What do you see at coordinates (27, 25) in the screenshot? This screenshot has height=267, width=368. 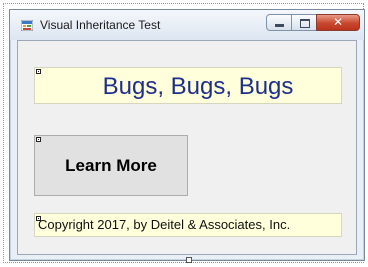 I see `winforms-app-icon` at bounding box center [27, 25].